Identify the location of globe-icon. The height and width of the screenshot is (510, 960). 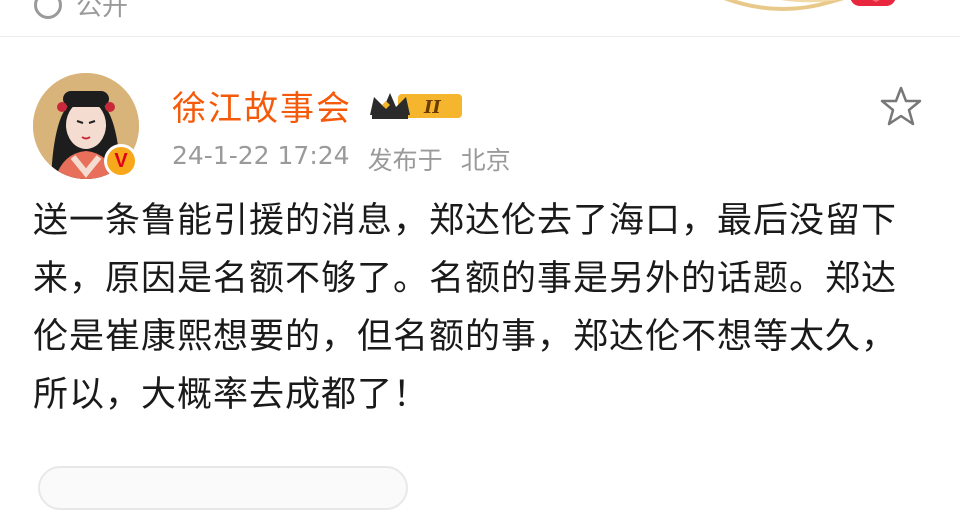
(48, 9).